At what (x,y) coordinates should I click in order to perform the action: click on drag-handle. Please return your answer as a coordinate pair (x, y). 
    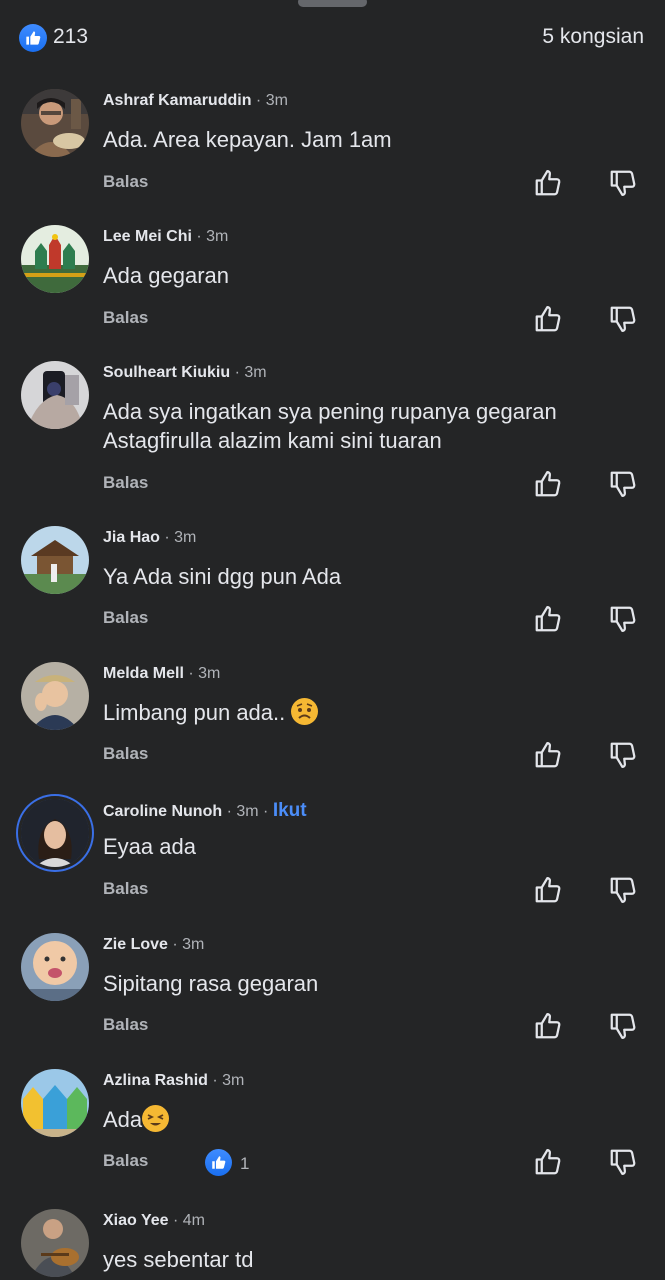
    Looking at the image, I should click on (332, 3).